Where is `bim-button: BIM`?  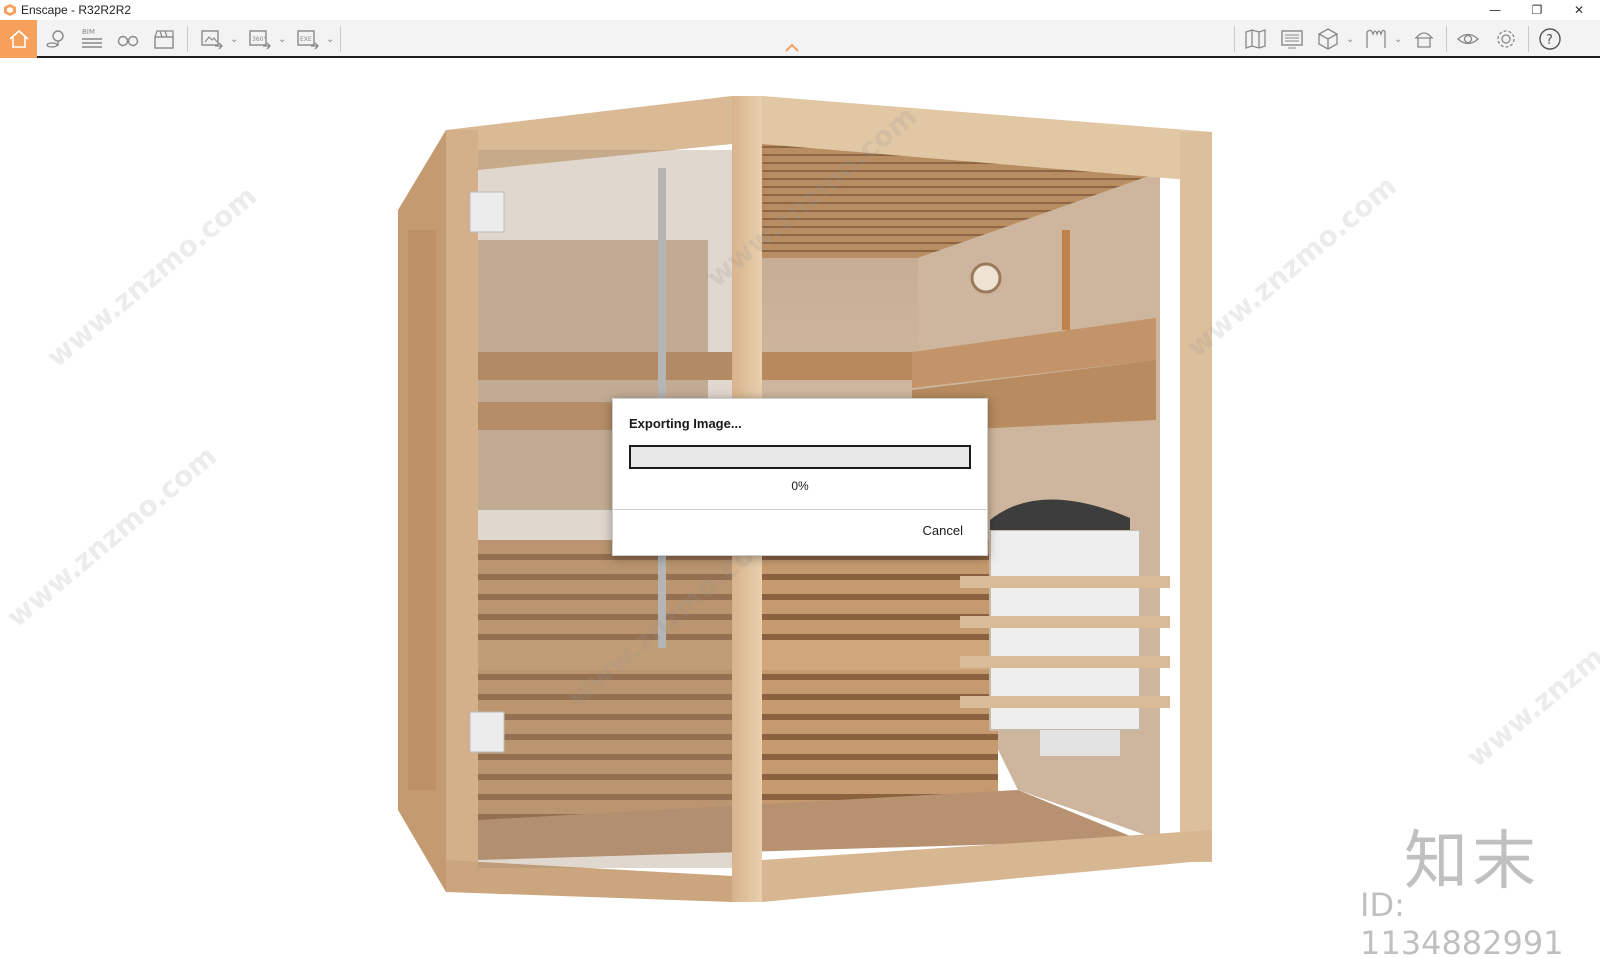
bim-button: BIM is located at coordinates (92, 39).